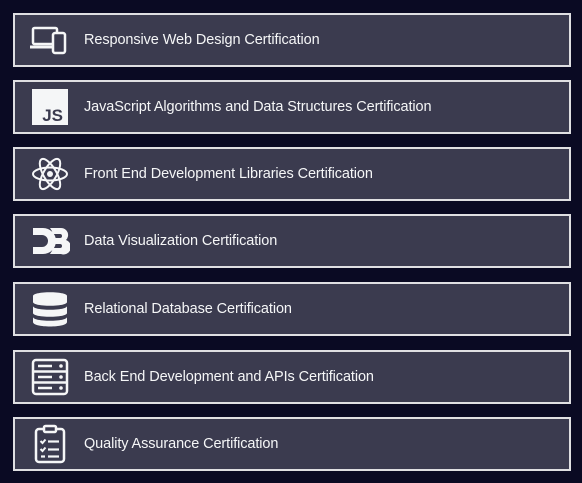  I want to click on responsive-devices-icon, so click(50, 40).